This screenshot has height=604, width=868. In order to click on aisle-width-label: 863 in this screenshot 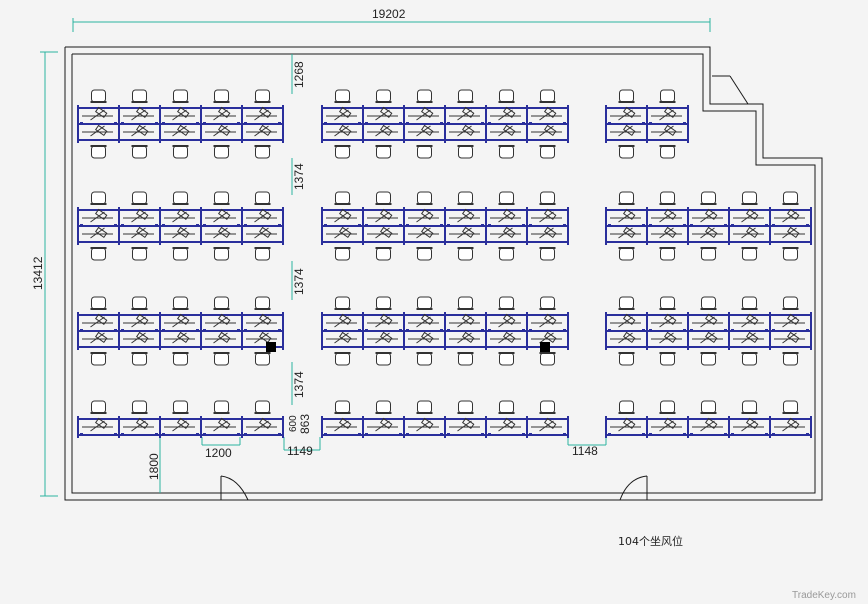, I will do `click(305, 424)`.